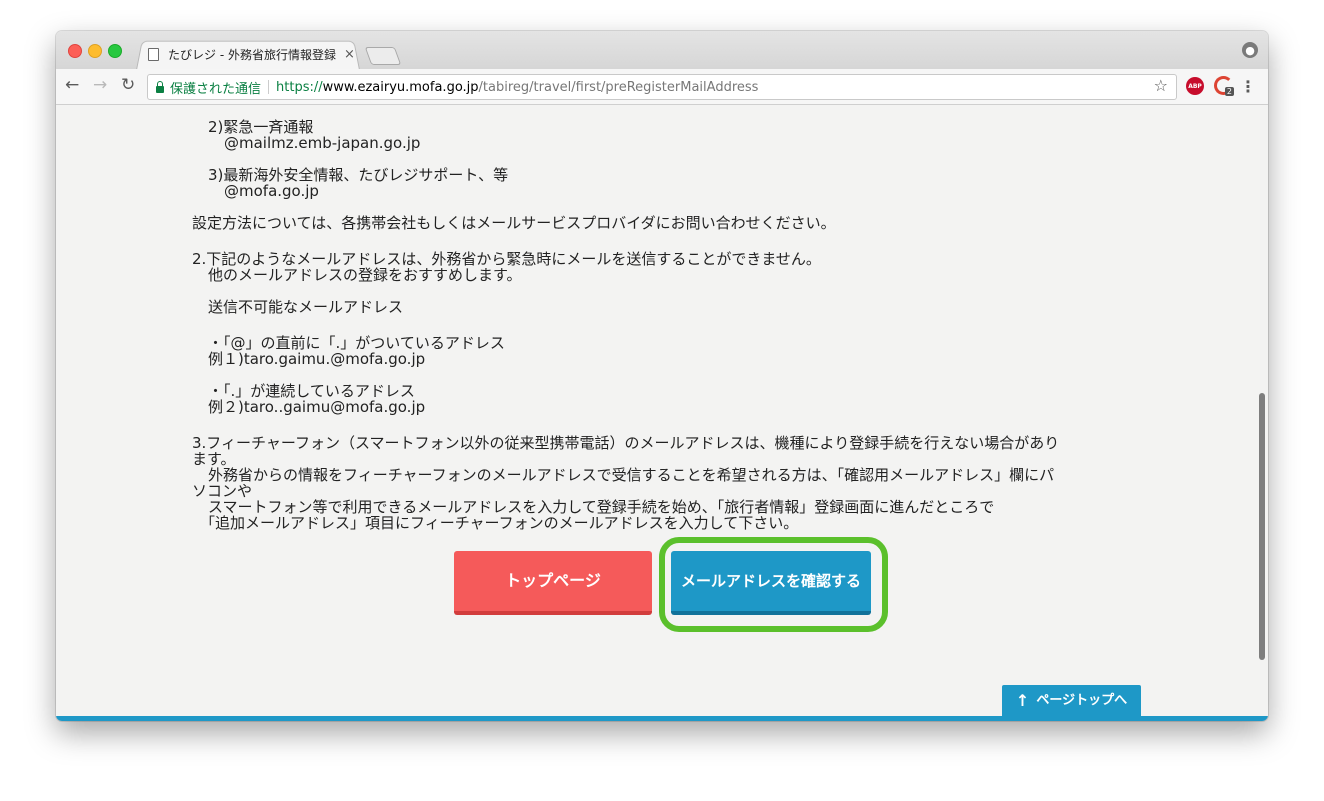  I want to click on unsendable-case-2: ・「.」が連続しているアドレス, so click(311, 391).